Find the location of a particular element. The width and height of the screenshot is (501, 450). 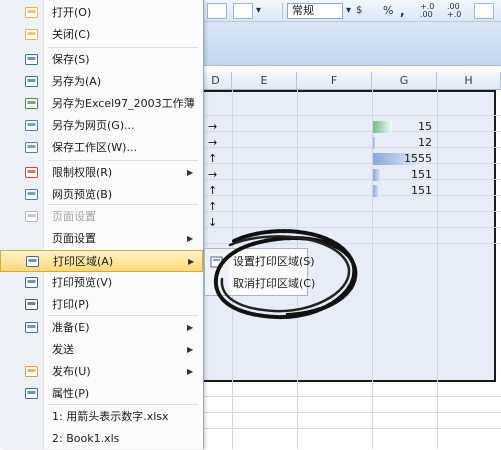

set-print-area-label: 设置打印区域(S) is located at coordinates (274, 261).